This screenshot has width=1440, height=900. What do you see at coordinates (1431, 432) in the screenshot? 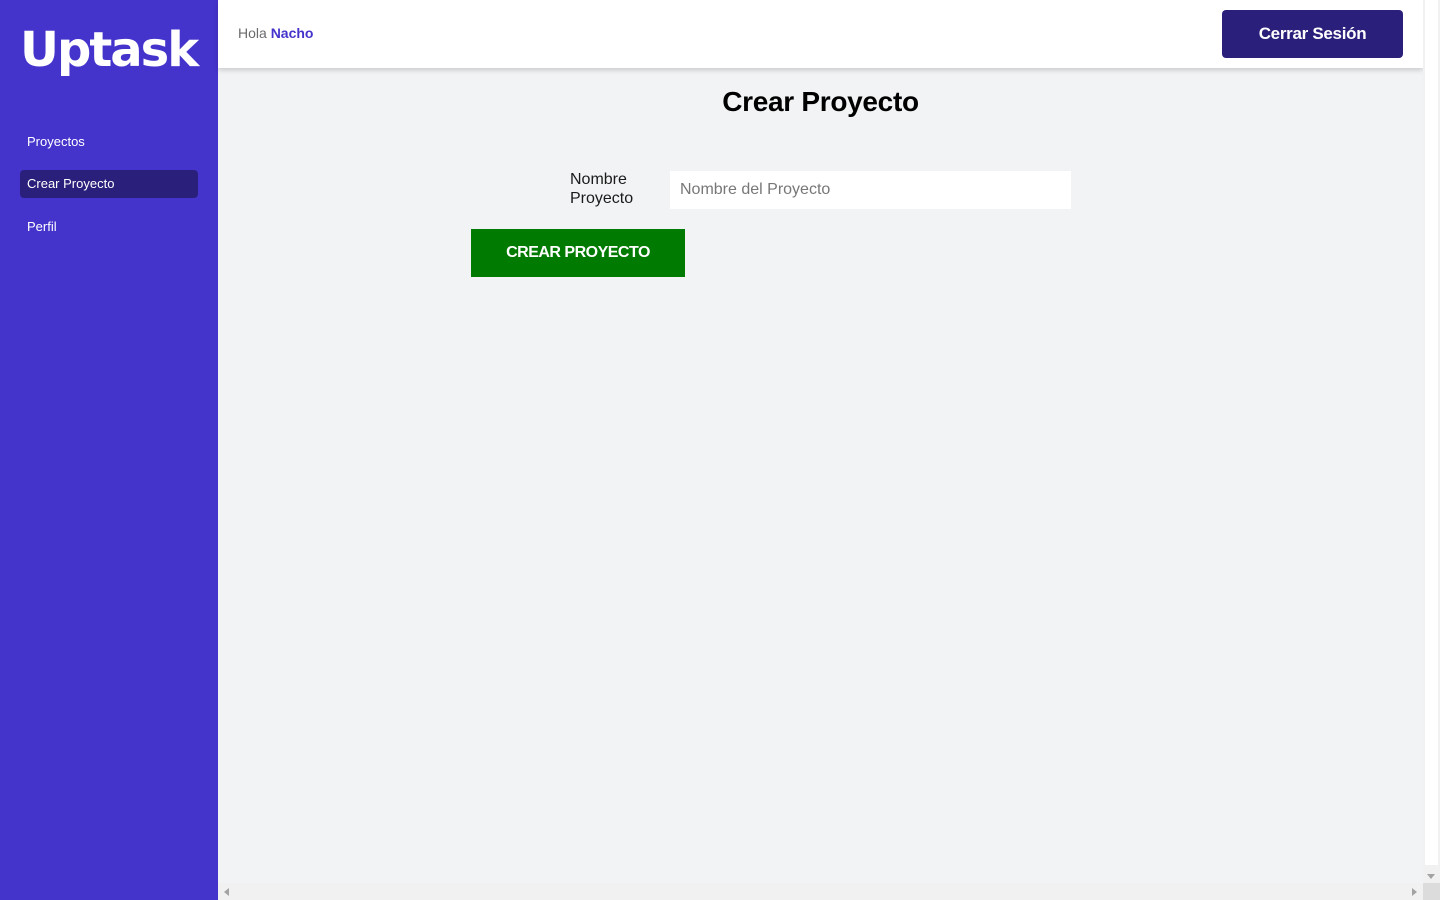
I see `scrollbar-thumb` at bounding box center [1431, 432].